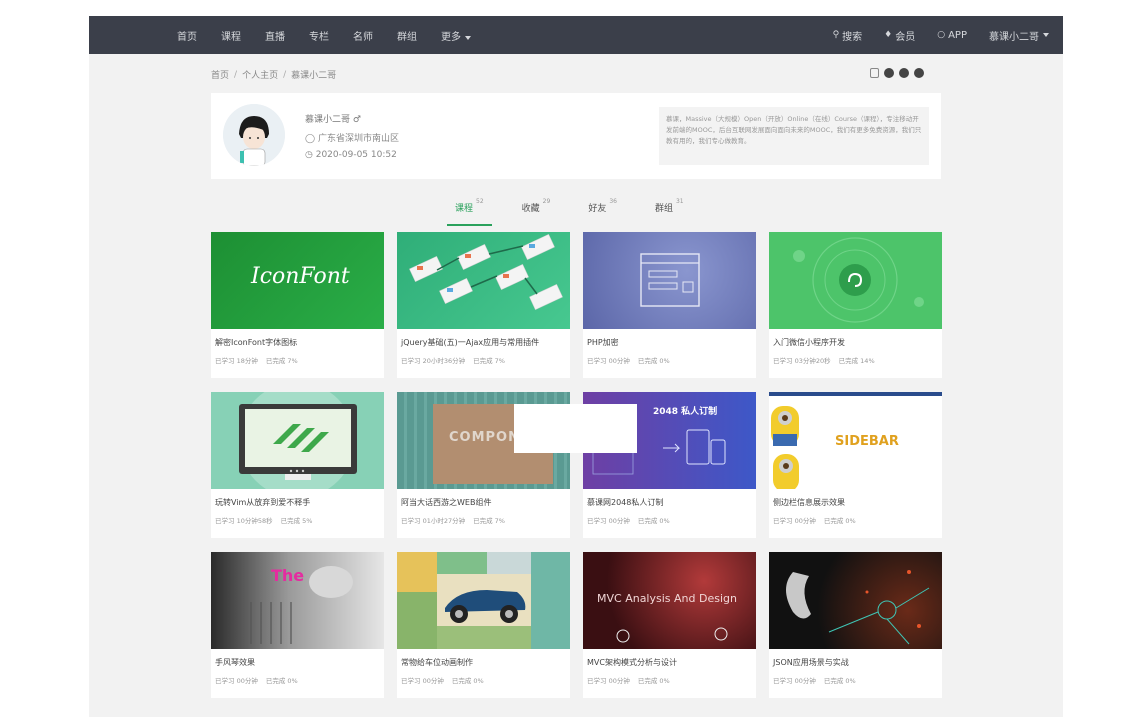  What do you see at coordinates (855, 465) in the screenshot?
I see `course-card: SIDEBAR 侧边栏信息展示效果 已学习 00分钟 已完成 0%` at bounding box center [855, 465].